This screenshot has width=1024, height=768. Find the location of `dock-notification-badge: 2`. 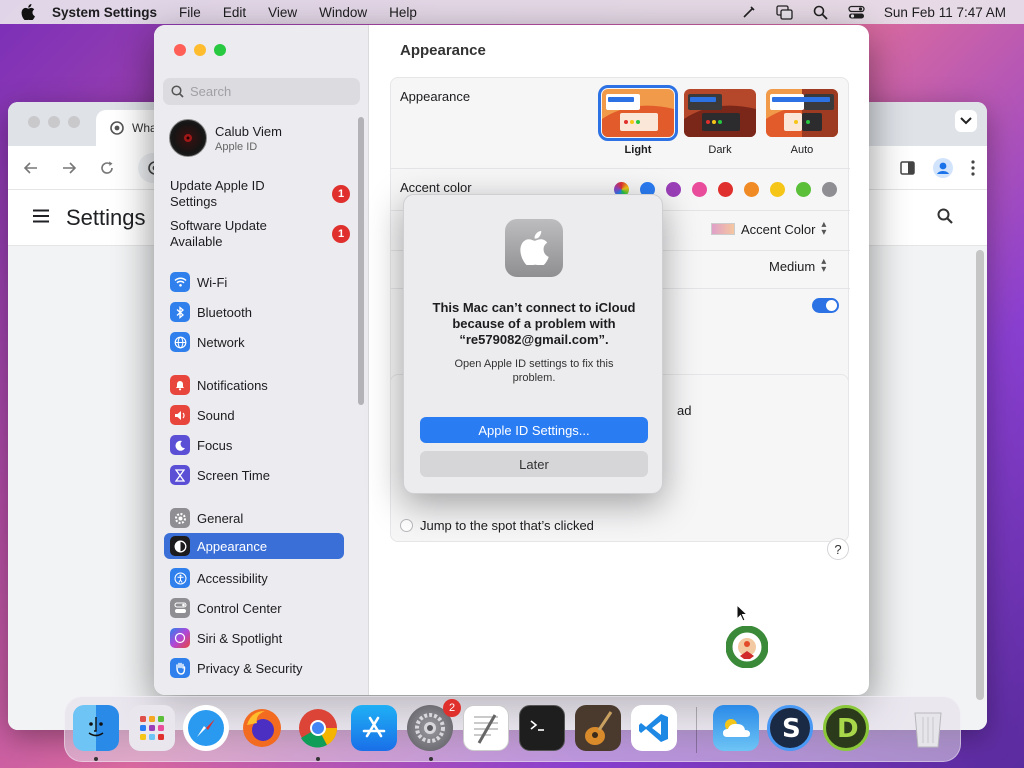

dock-notification-badge: 2 is located at coordinates (452, 708).